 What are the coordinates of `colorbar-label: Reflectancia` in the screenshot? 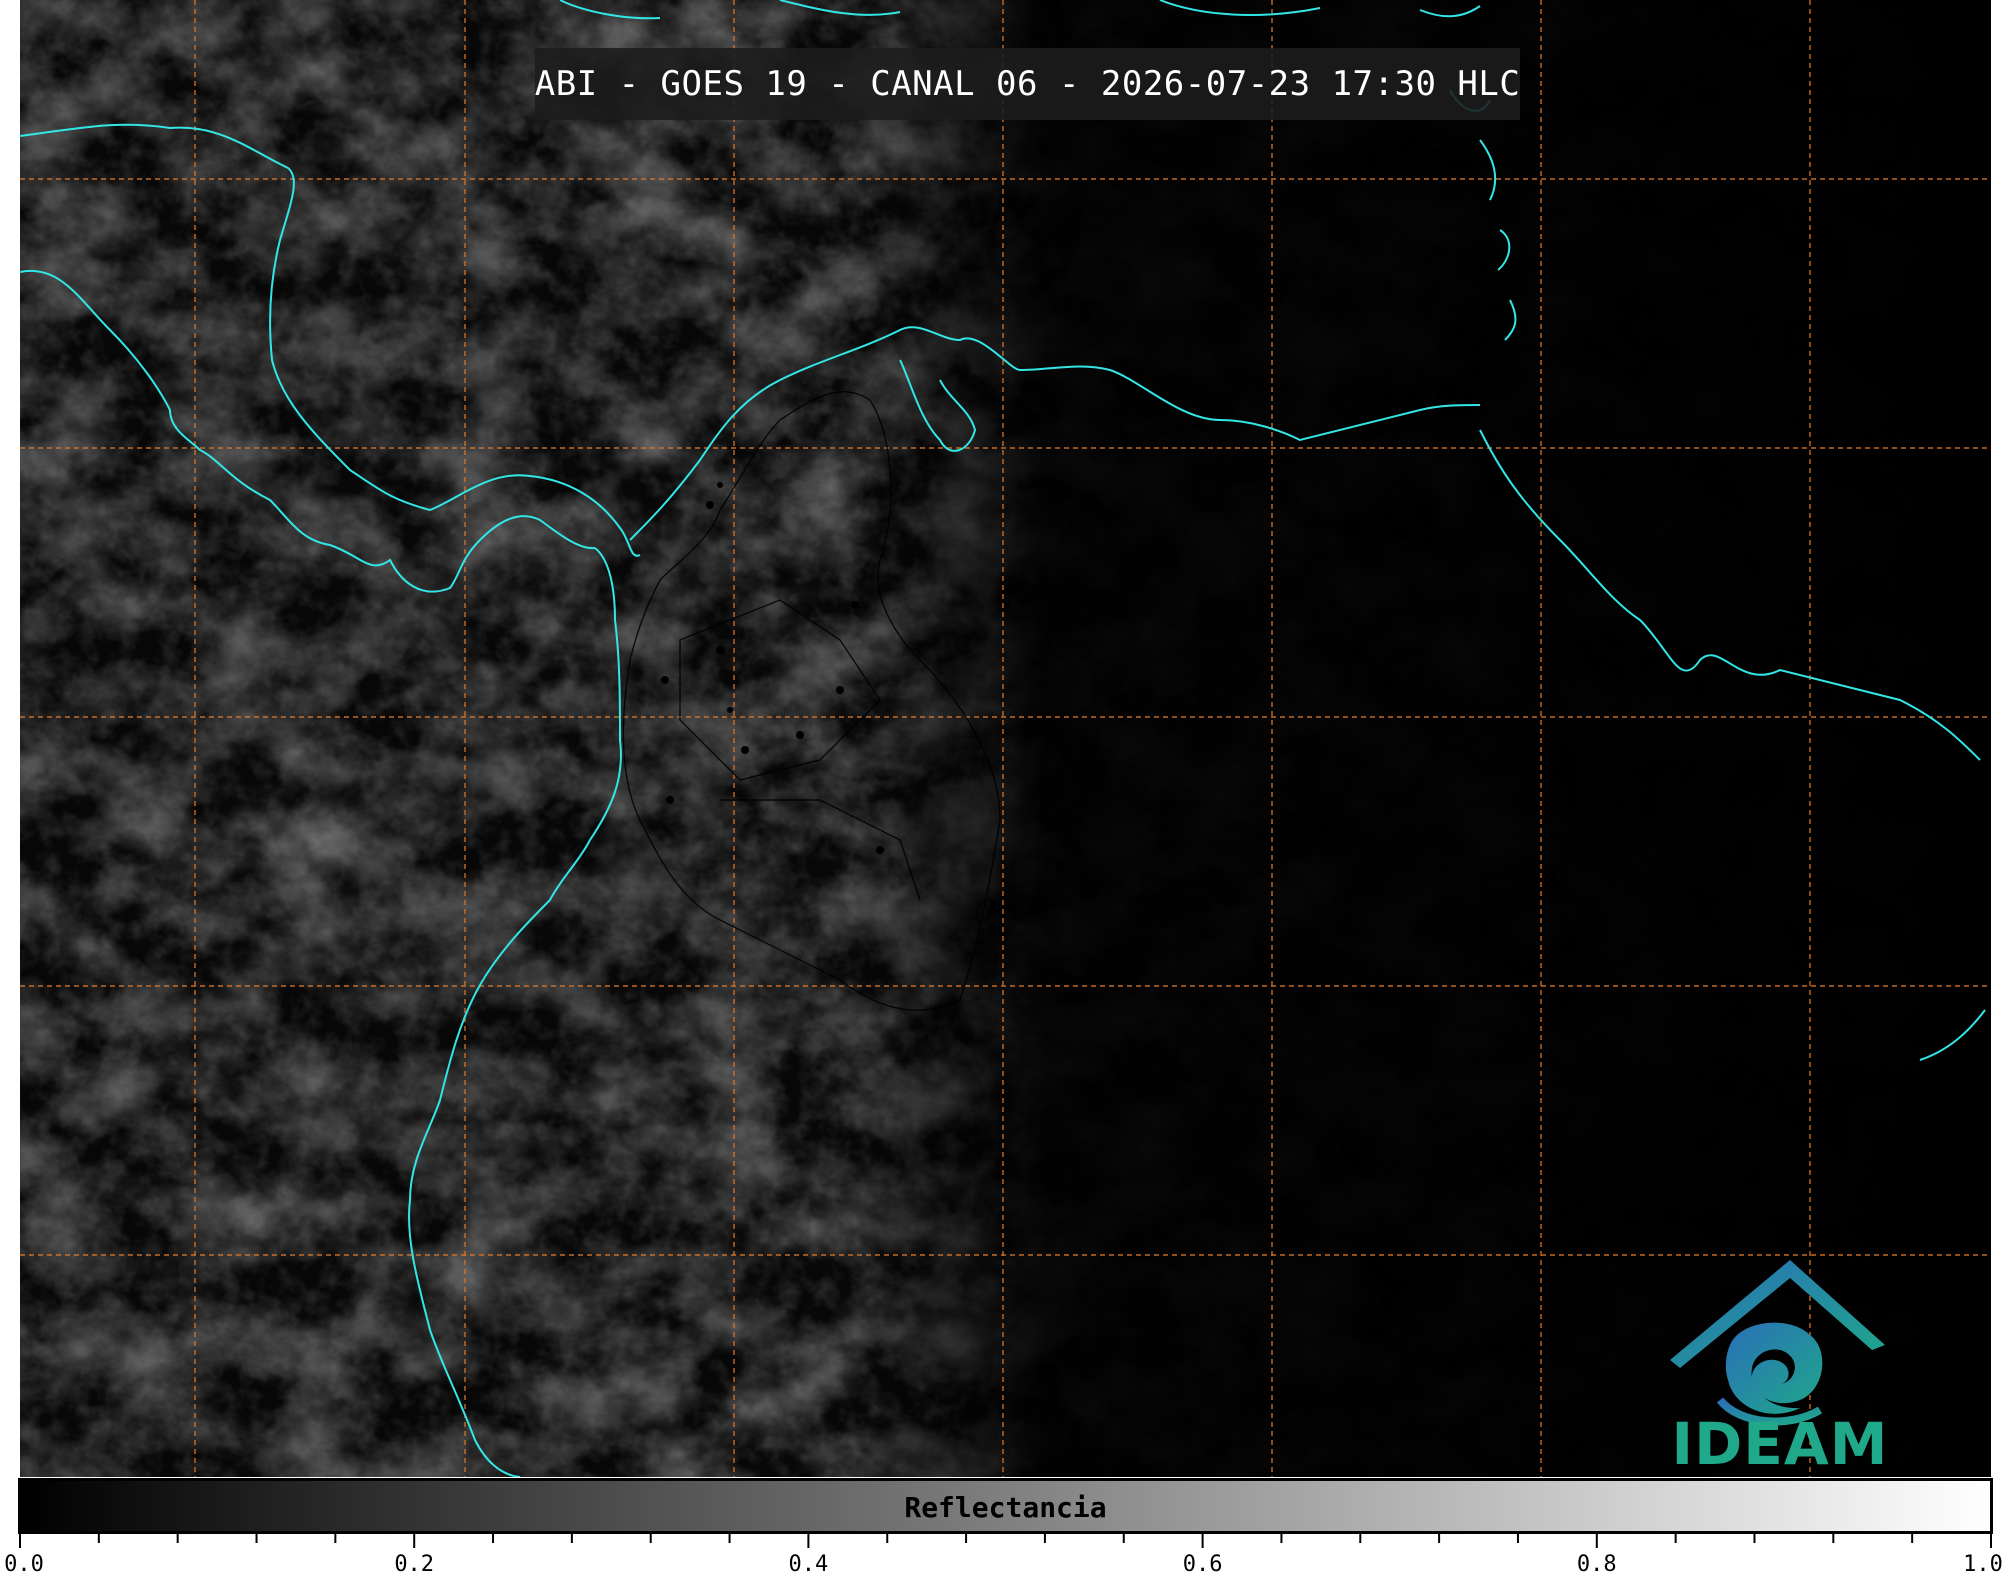 It's located at (1005, 1507).